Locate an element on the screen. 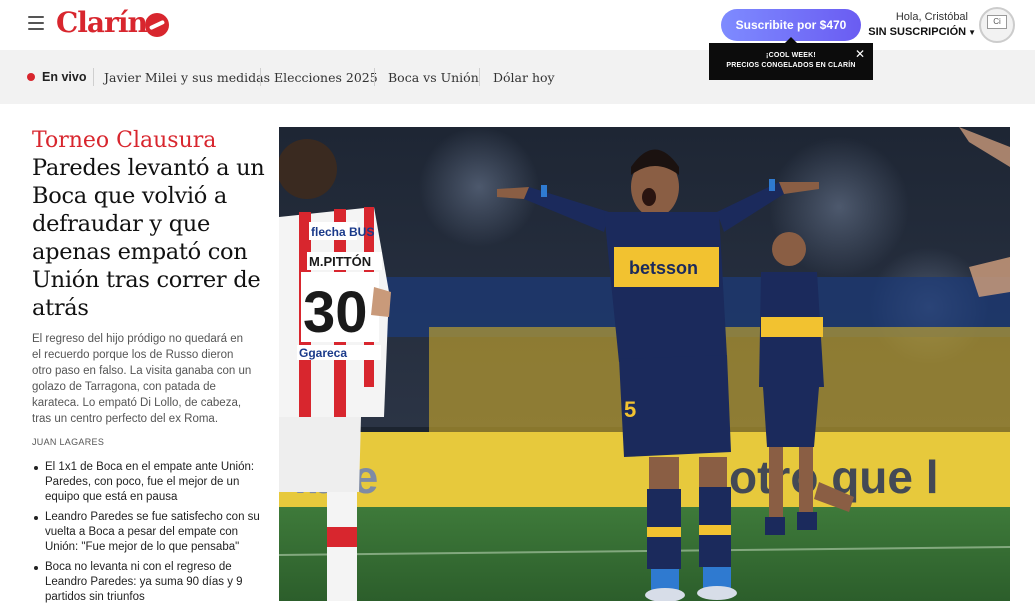 This screenshot has width=1035, height=616. live-dot-icon is located at coordinates (31, 77).